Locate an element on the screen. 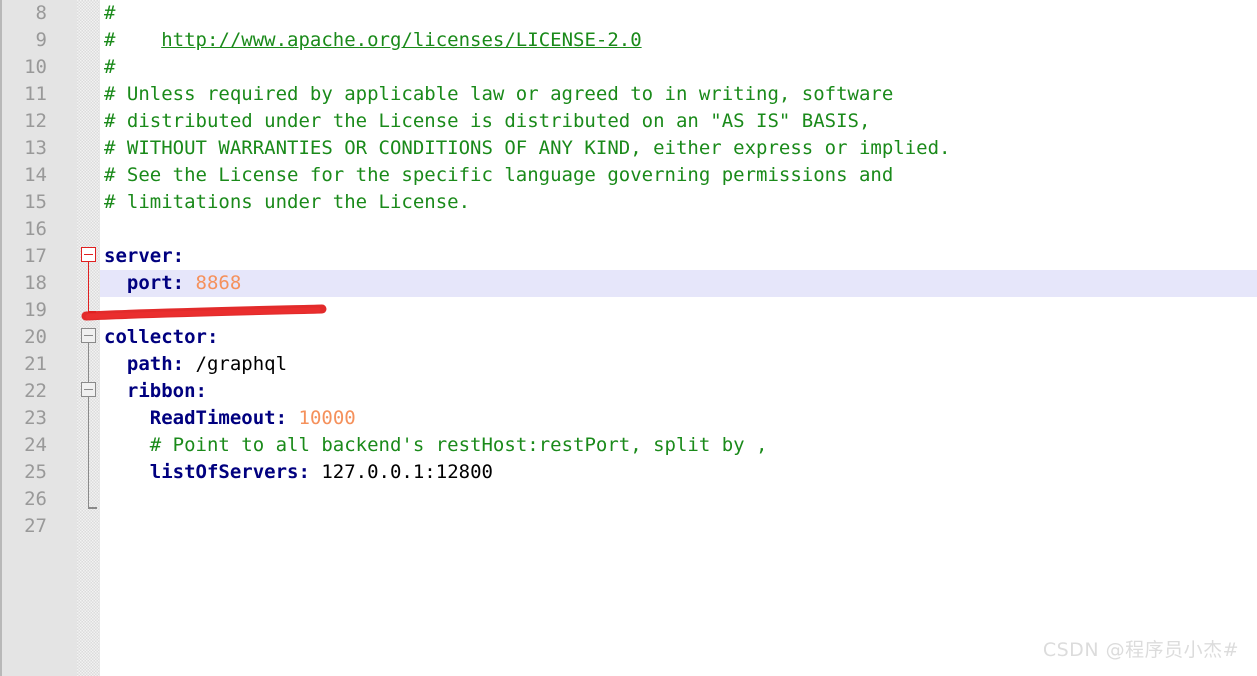  code-line: ReadTimeout: 10000 is located at coordinates (678, 418).